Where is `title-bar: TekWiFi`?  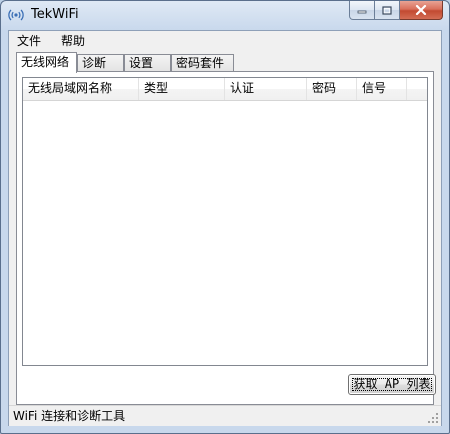 title-bar: TekWiFi is located at coordinates (225, 15).